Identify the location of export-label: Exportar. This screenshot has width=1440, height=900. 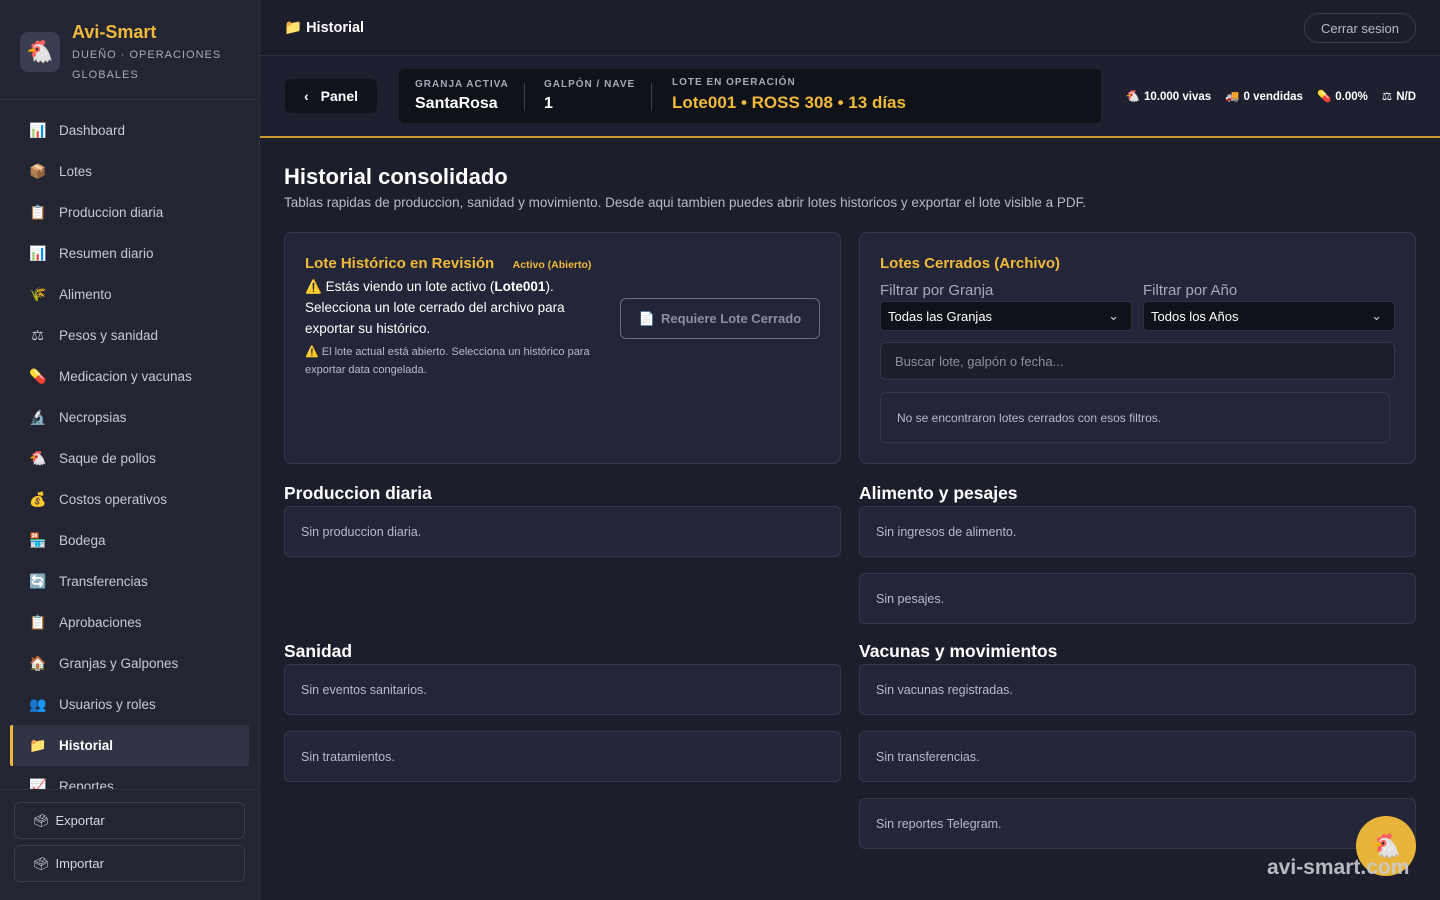
(80, 820).